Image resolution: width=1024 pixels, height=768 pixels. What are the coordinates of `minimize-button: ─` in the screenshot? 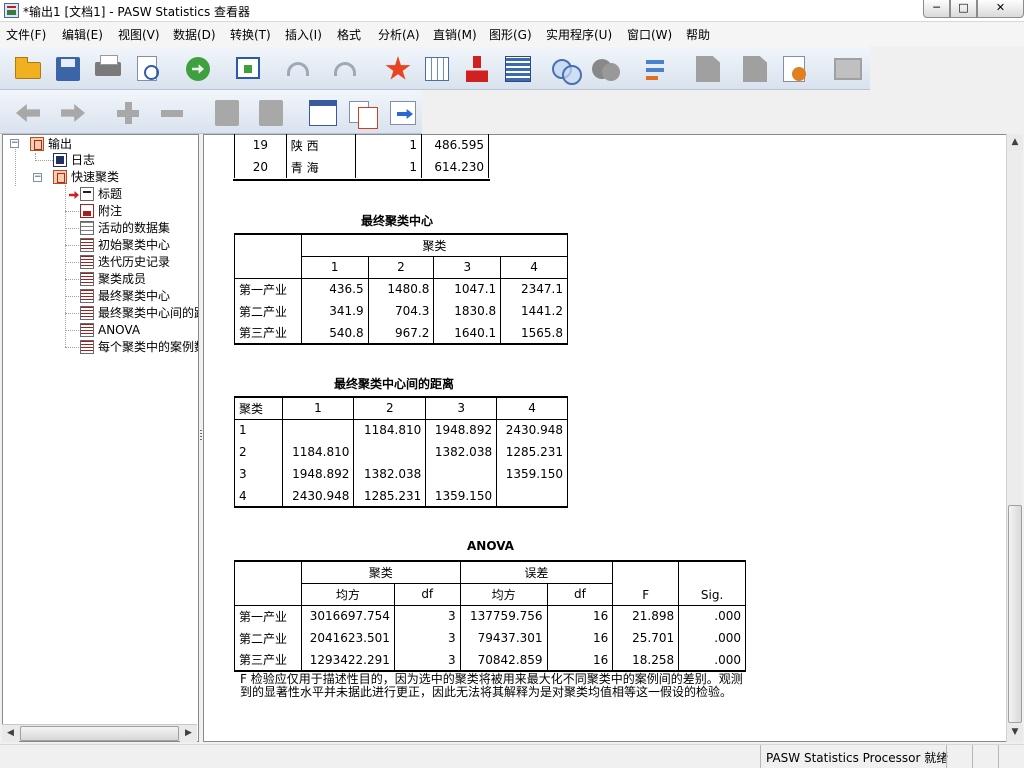 It's located at (936, 9).